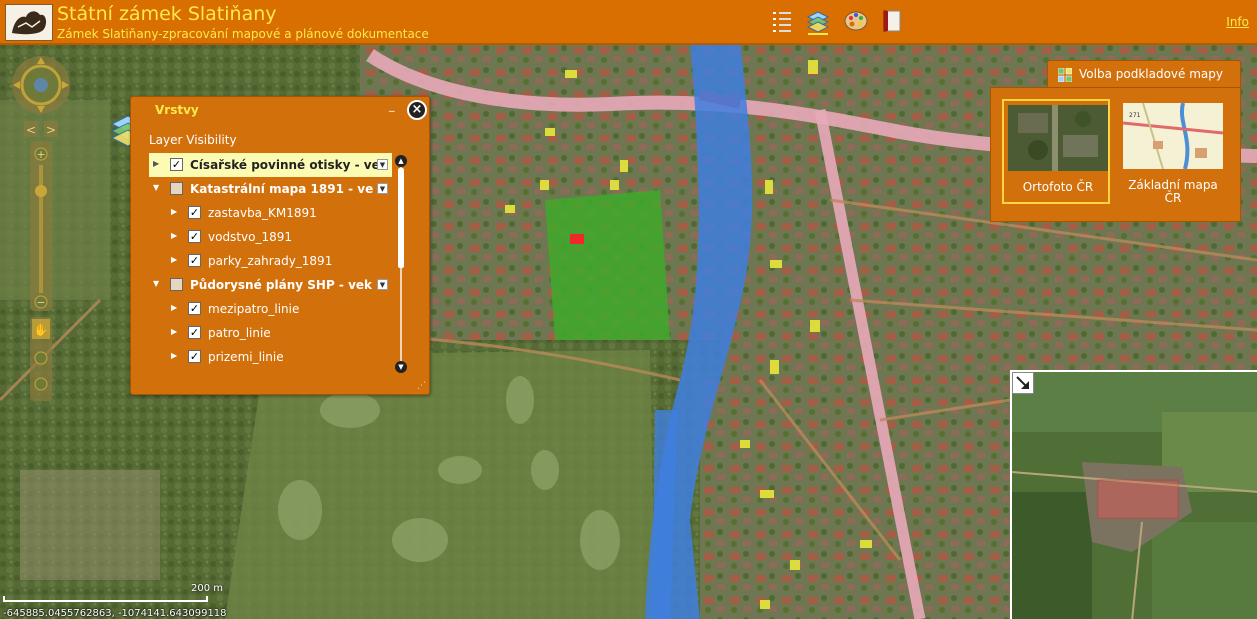 The image size is (1257, 619). Describe the element at coordinates (422, 387) in the screenshot. I see `resize-handle-icon: ⋰` at that location.